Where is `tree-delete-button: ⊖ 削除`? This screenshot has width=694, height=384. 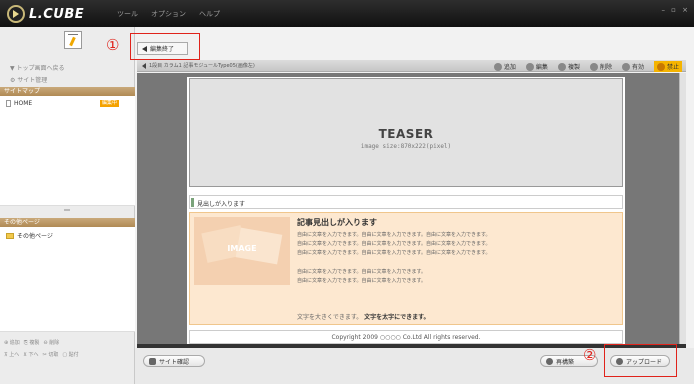
tree-delete-button: ⊖ 削除 is located at coordinates (51, 342).